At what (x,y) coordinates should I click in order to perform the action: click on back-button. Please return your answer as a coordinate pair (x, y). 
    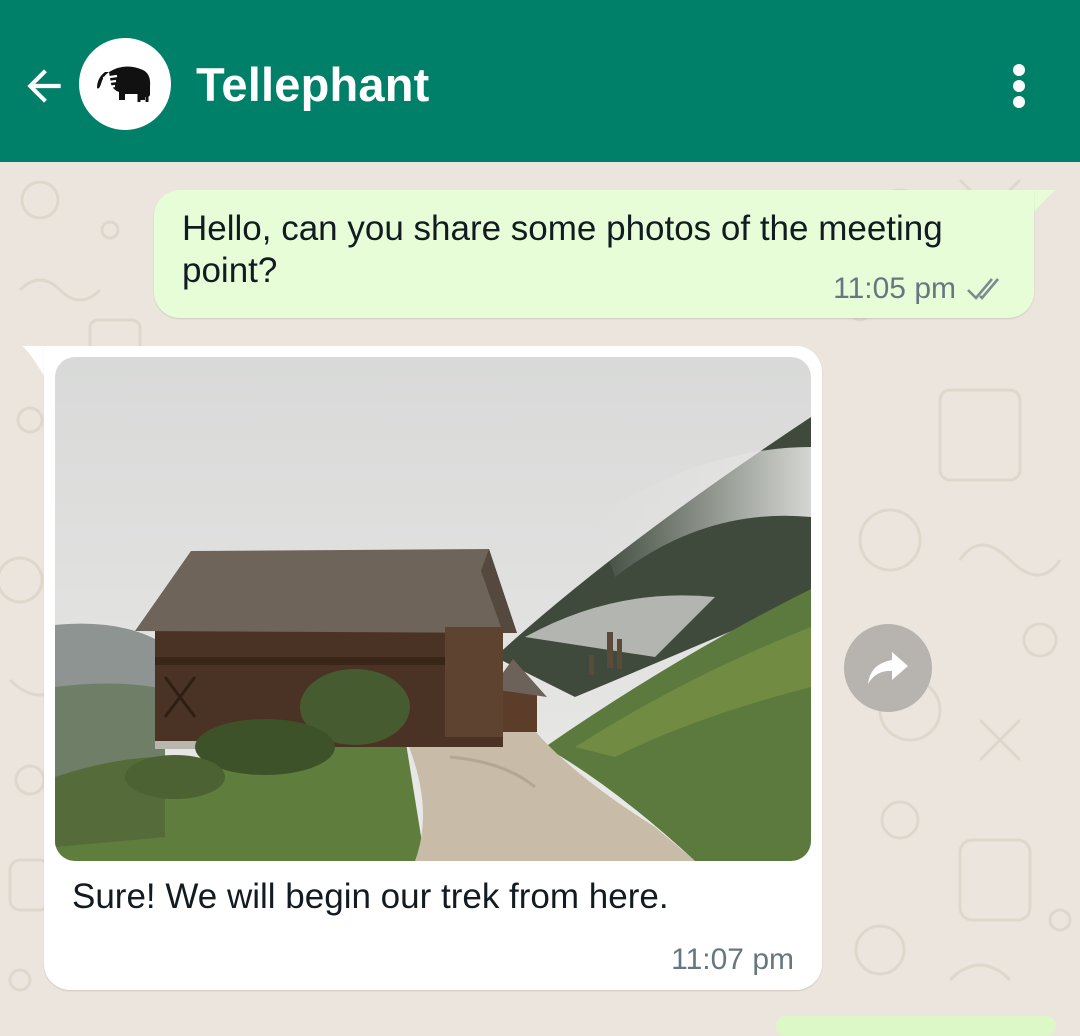
    Looking at the image, I should click on (44, 86).